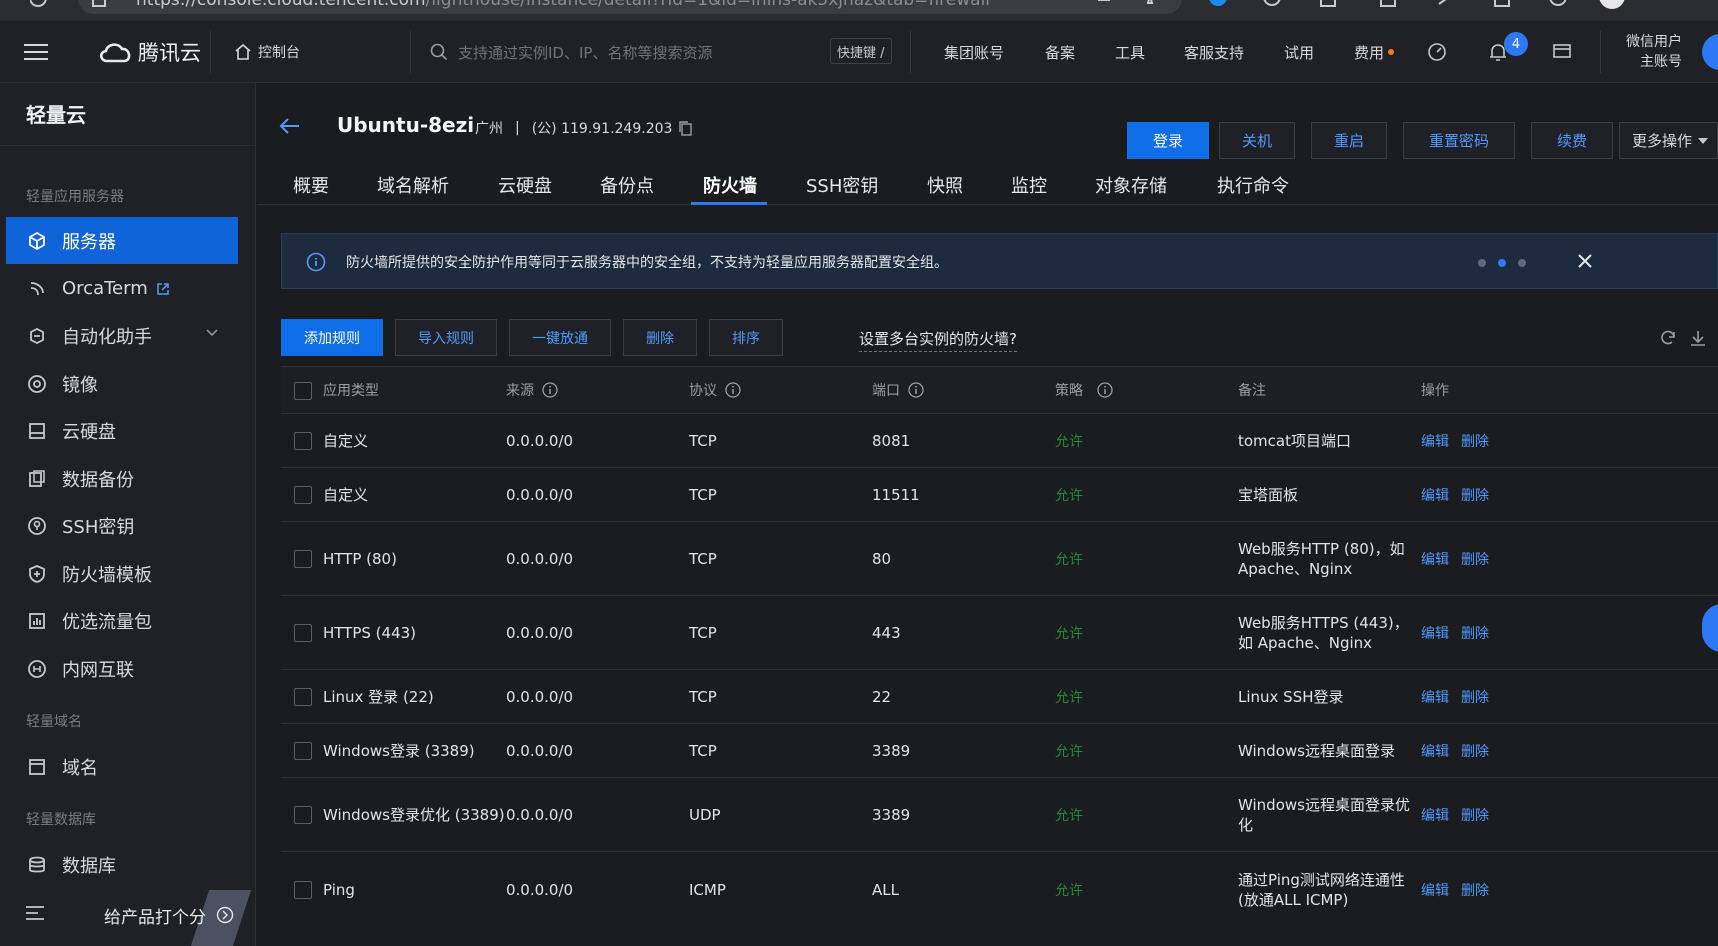 Image resolution: width=1718 pixels, height=946 pixels. Describe the element at coordinates (1257, 140) in the screenshot. I see `shutdown-button: 关机` at that location.